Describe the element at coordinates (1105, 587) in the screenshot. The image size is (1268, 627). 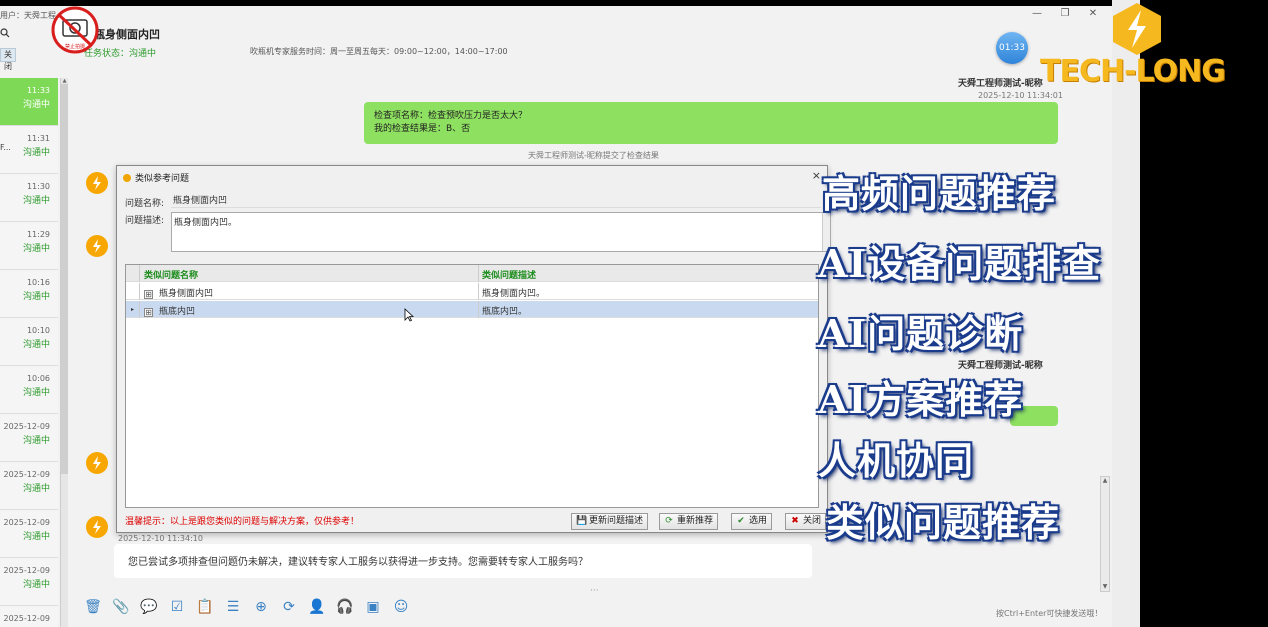
I see `scroll-down-icon: ▼` at that location.